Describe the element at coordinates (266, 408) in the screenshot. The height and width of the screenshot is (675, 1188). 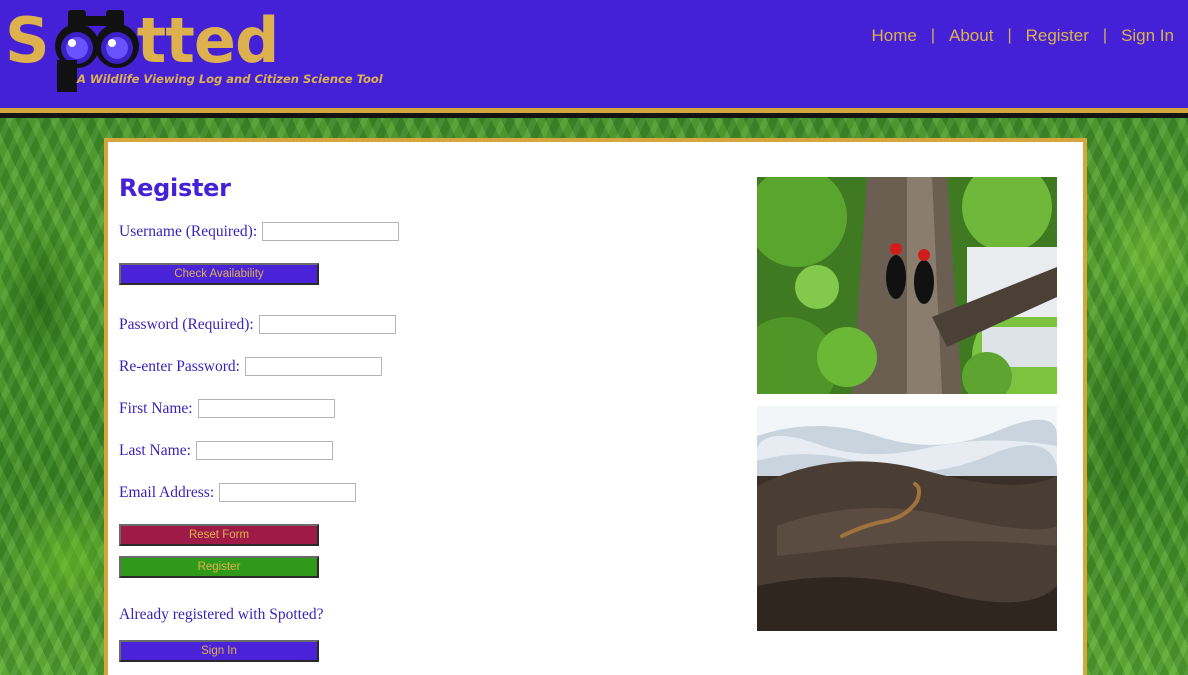
I see `first-name-input` at that location.